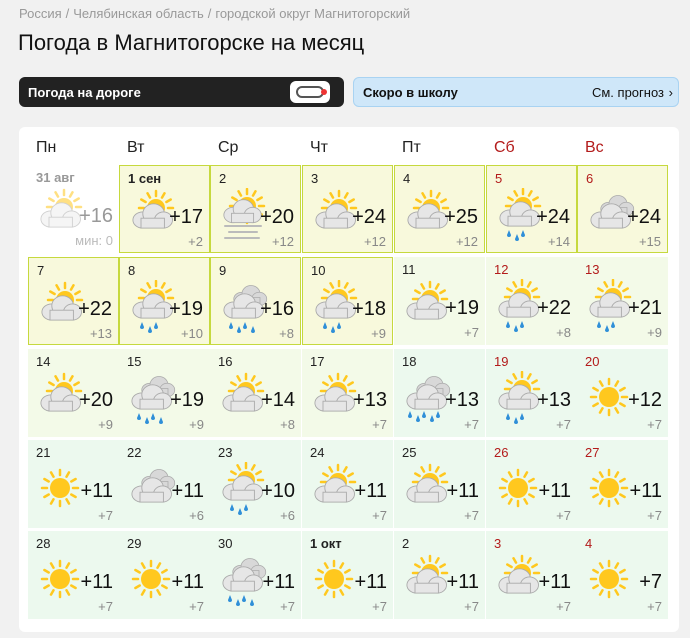 The image size is (690, 638). Describe the element at coordinates (439, 393) in the screenshot. I see `day-cell: 18 +13 +7` at that location.